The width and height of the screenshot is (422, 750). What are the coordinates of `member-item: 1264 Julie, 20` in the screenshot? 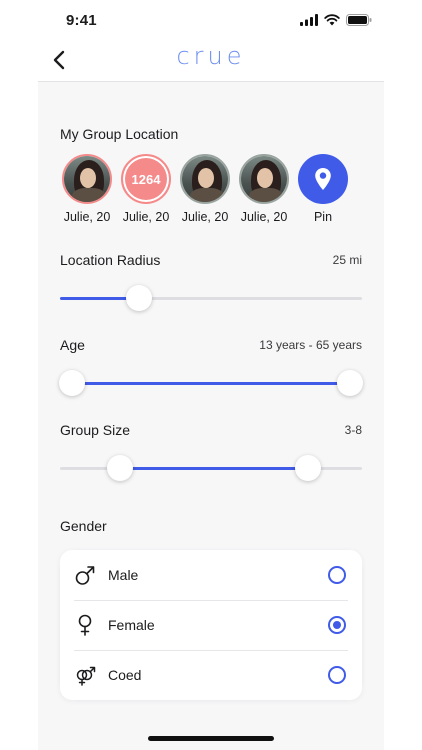 It's located at (146, 189).